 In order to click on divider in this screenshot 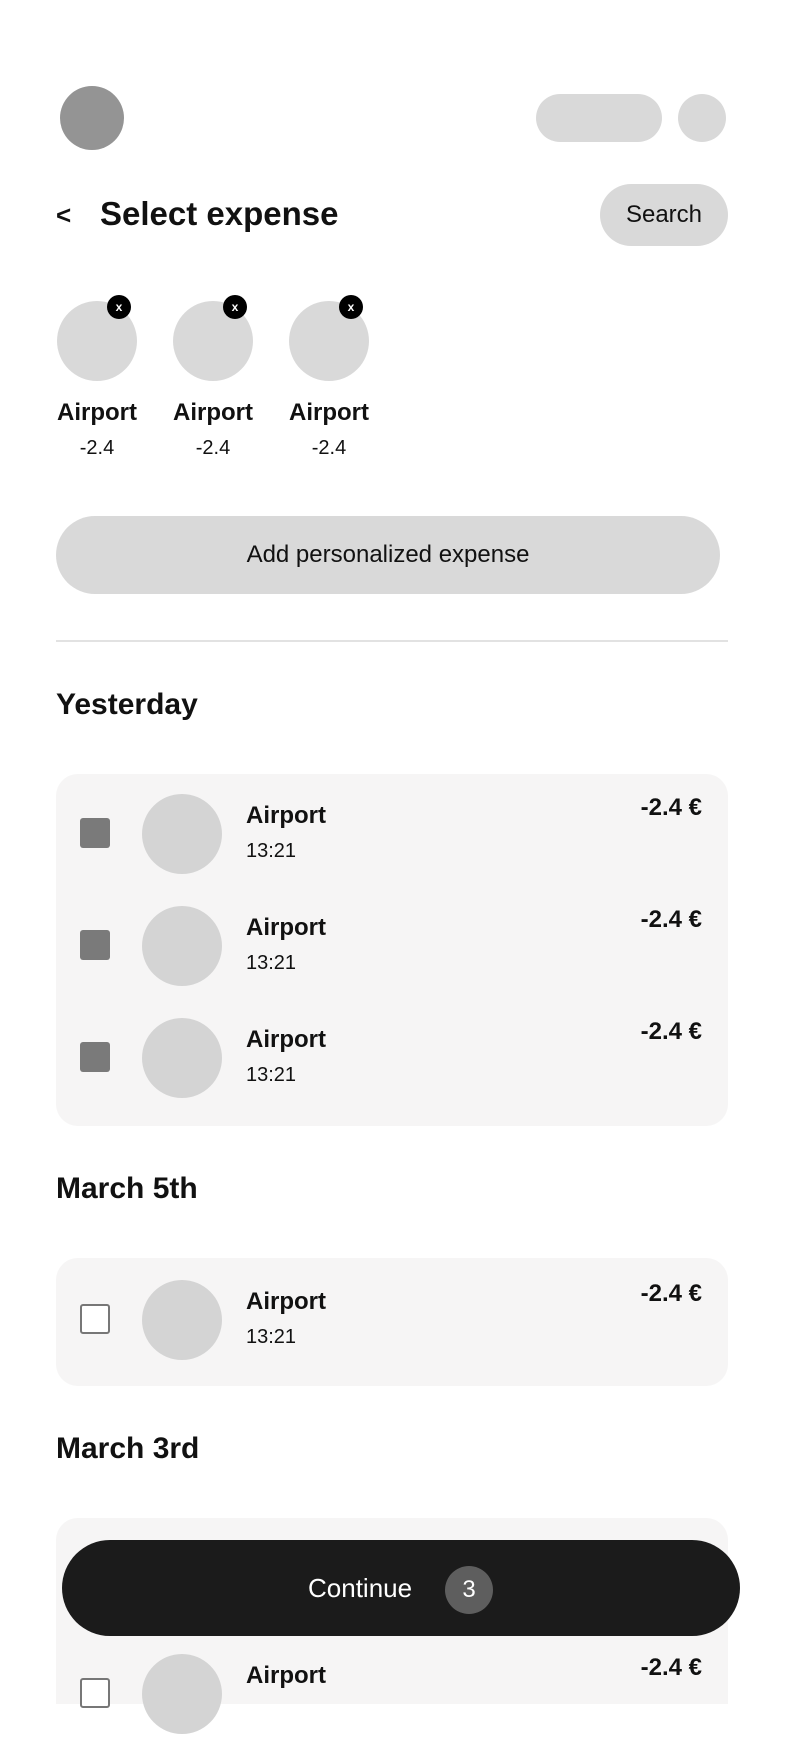, I will do `click(392, 641)`.